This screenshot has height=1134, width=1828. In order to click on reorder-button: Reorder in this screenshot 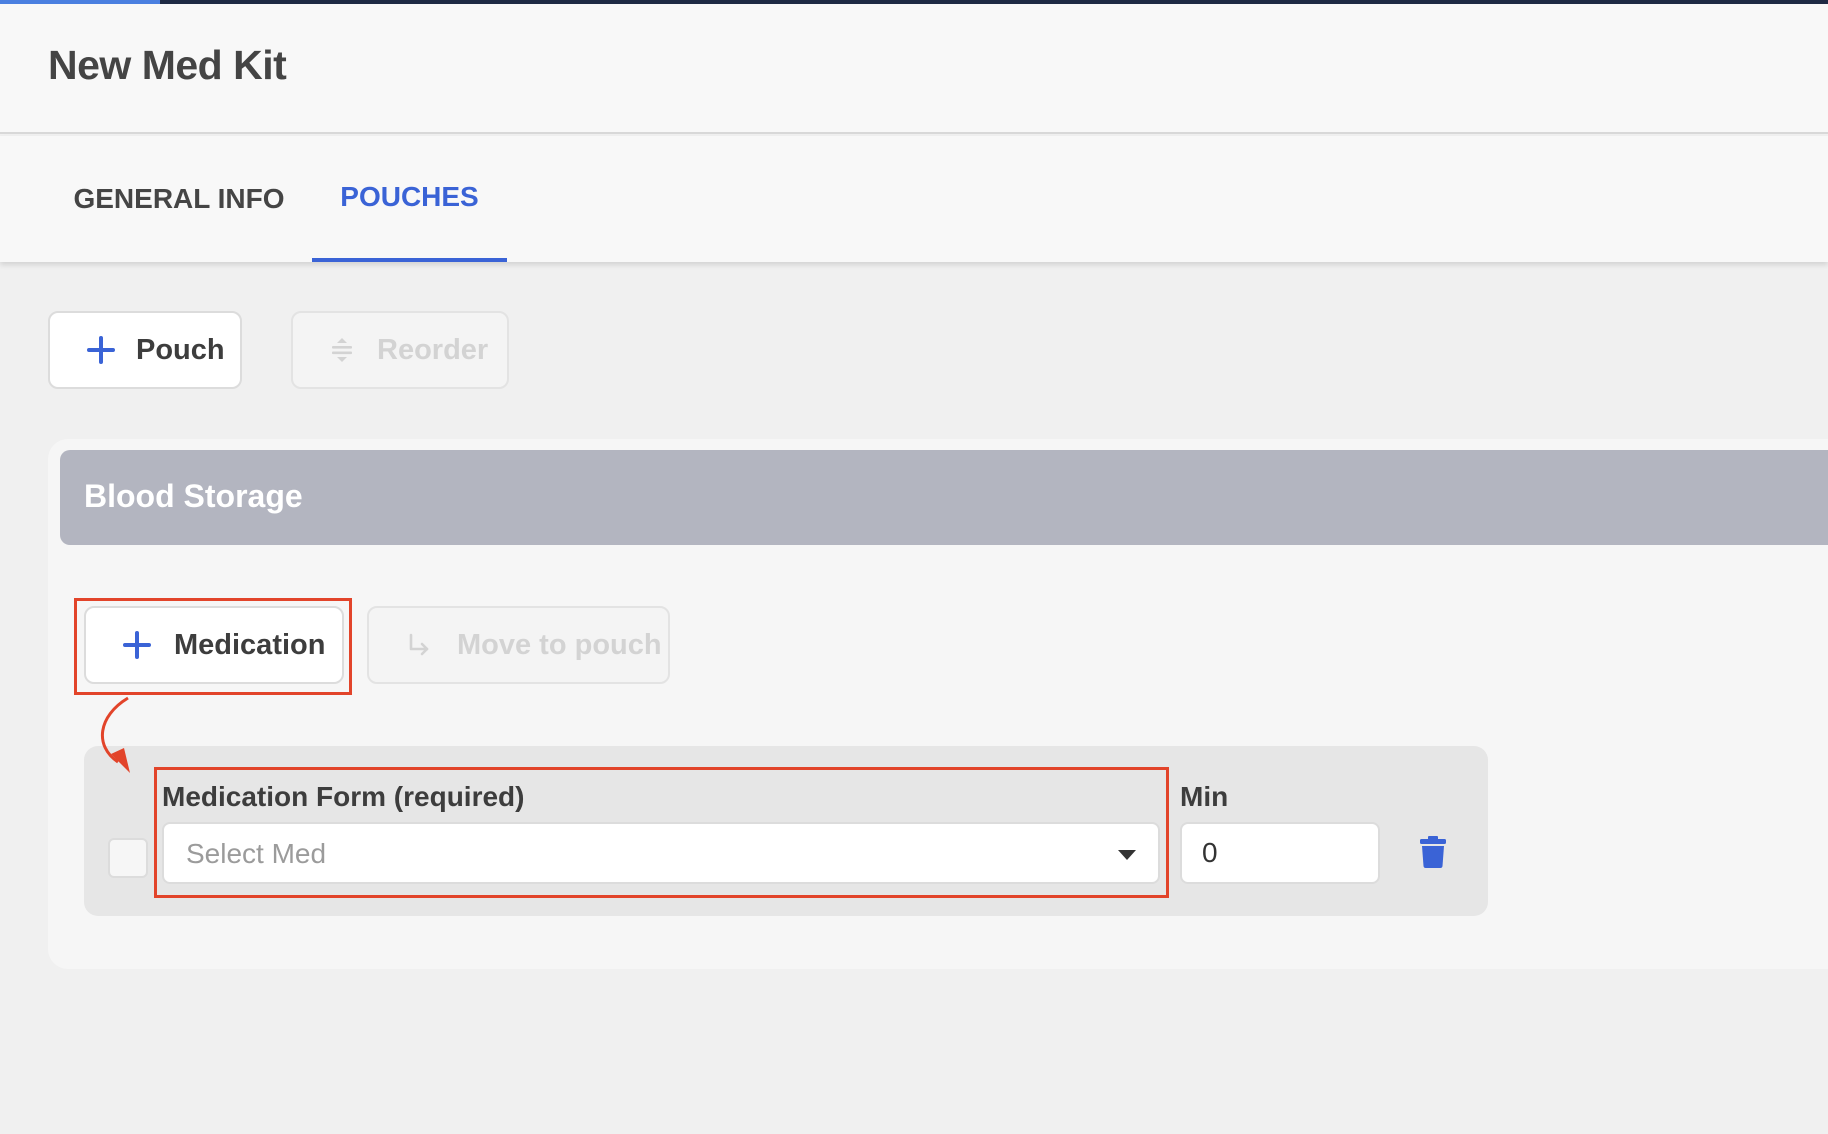, I will do `click(400, 350)`.